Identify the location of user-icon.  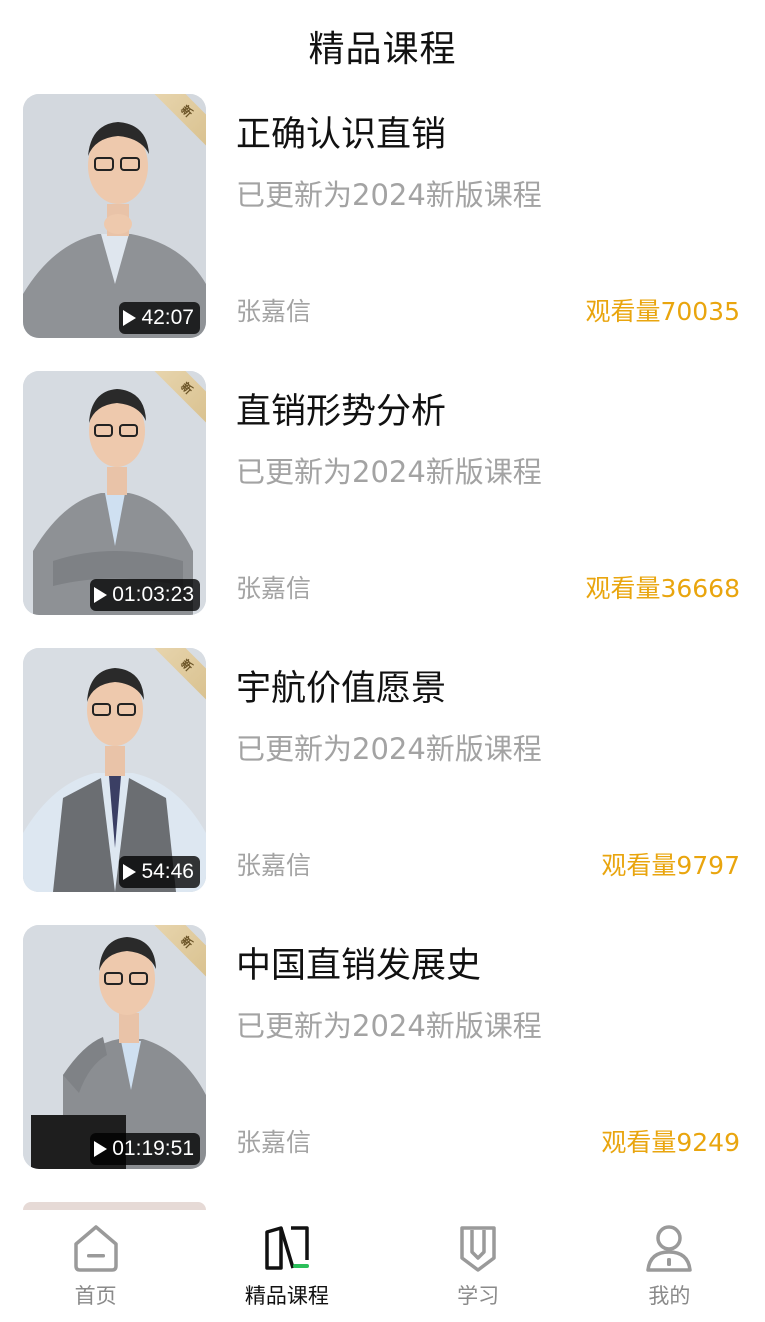
(669, 1248).